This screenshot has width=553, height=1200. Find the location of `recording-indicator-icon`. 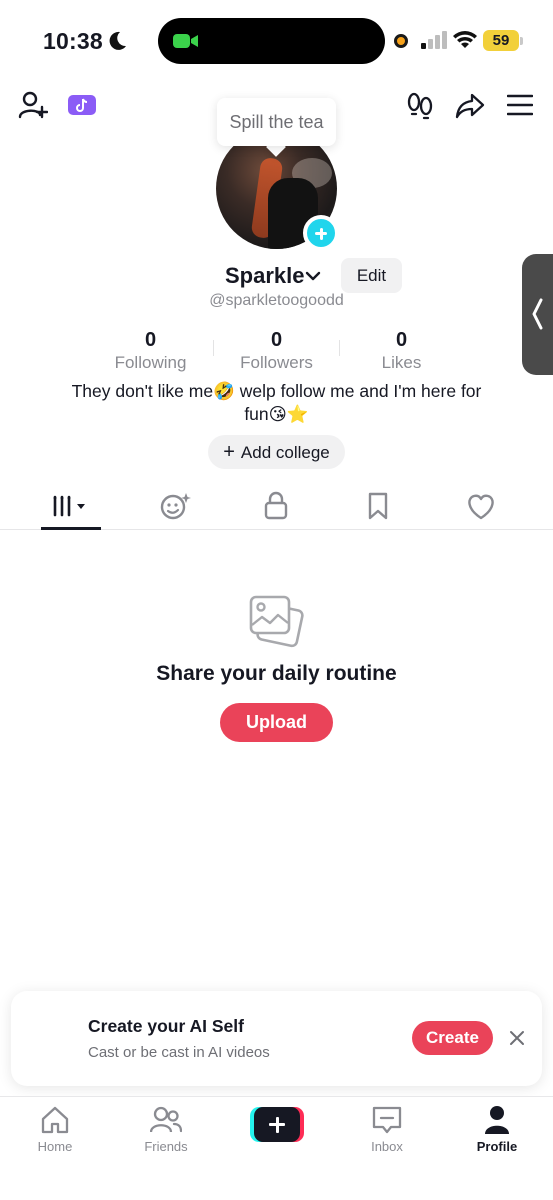

recording-indicator-icon is located at coordinates (401, 41).